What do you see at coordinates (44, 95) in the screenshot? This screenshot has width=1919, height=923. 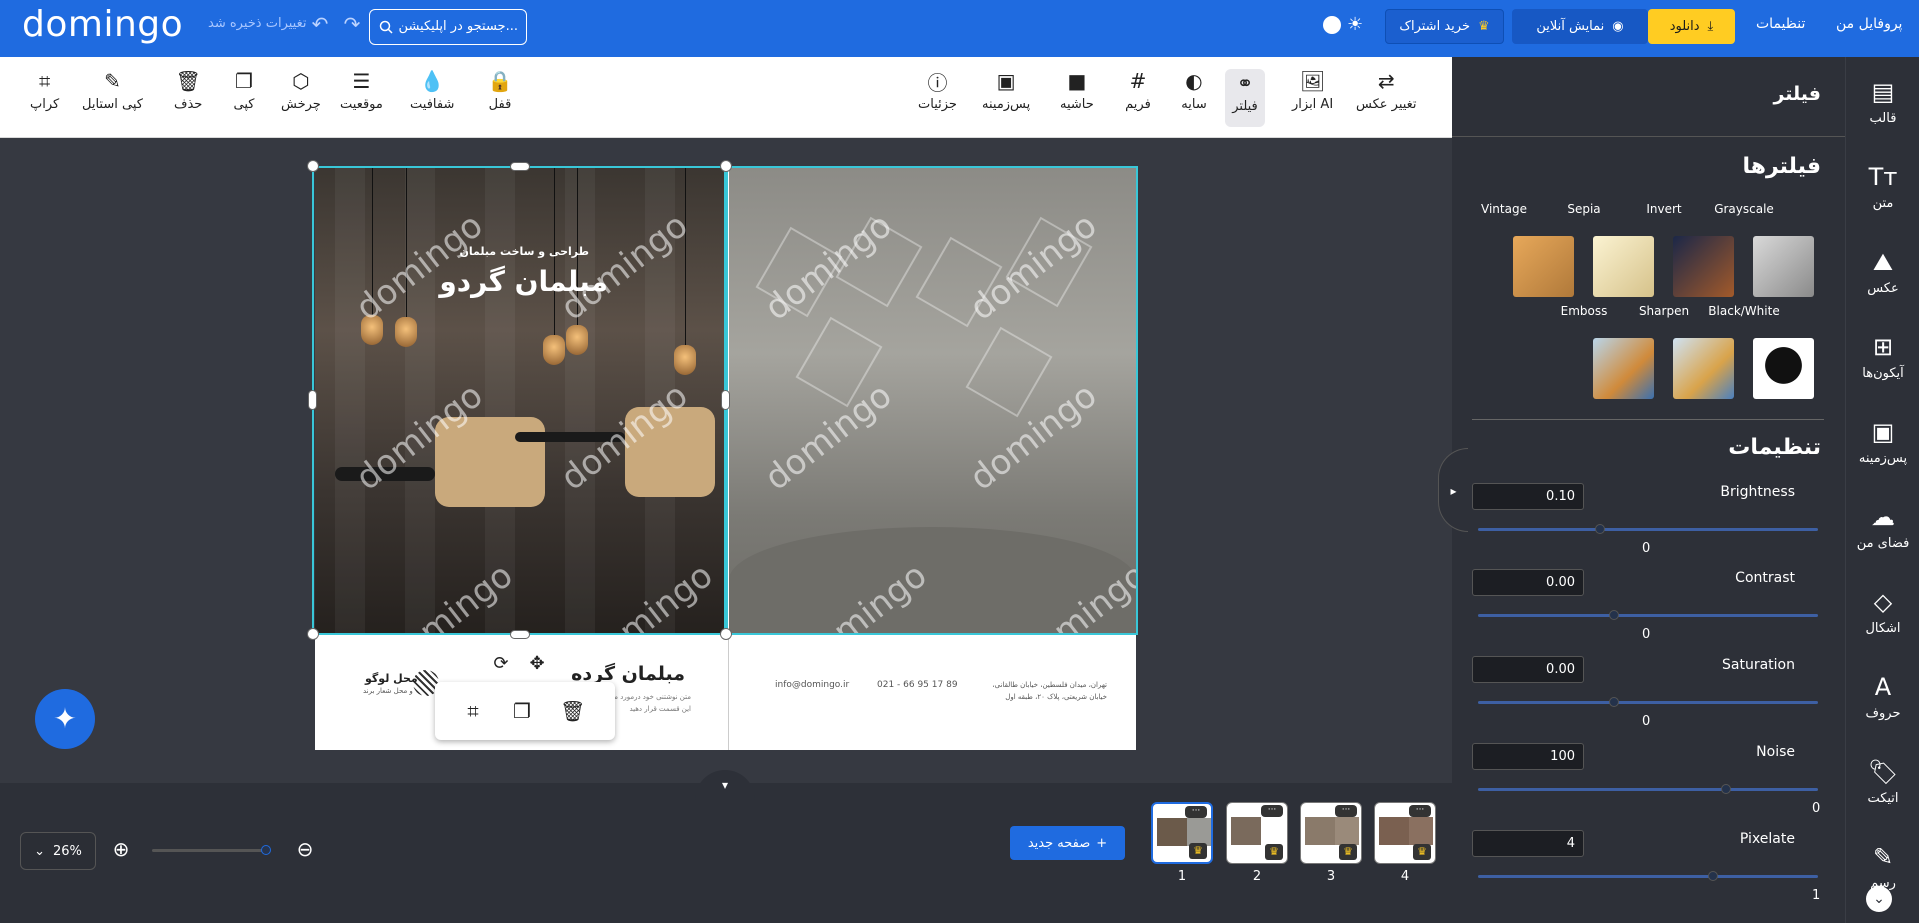 I see `tool-crop: ⌗ کراپ` at bounding box center [44, 95].